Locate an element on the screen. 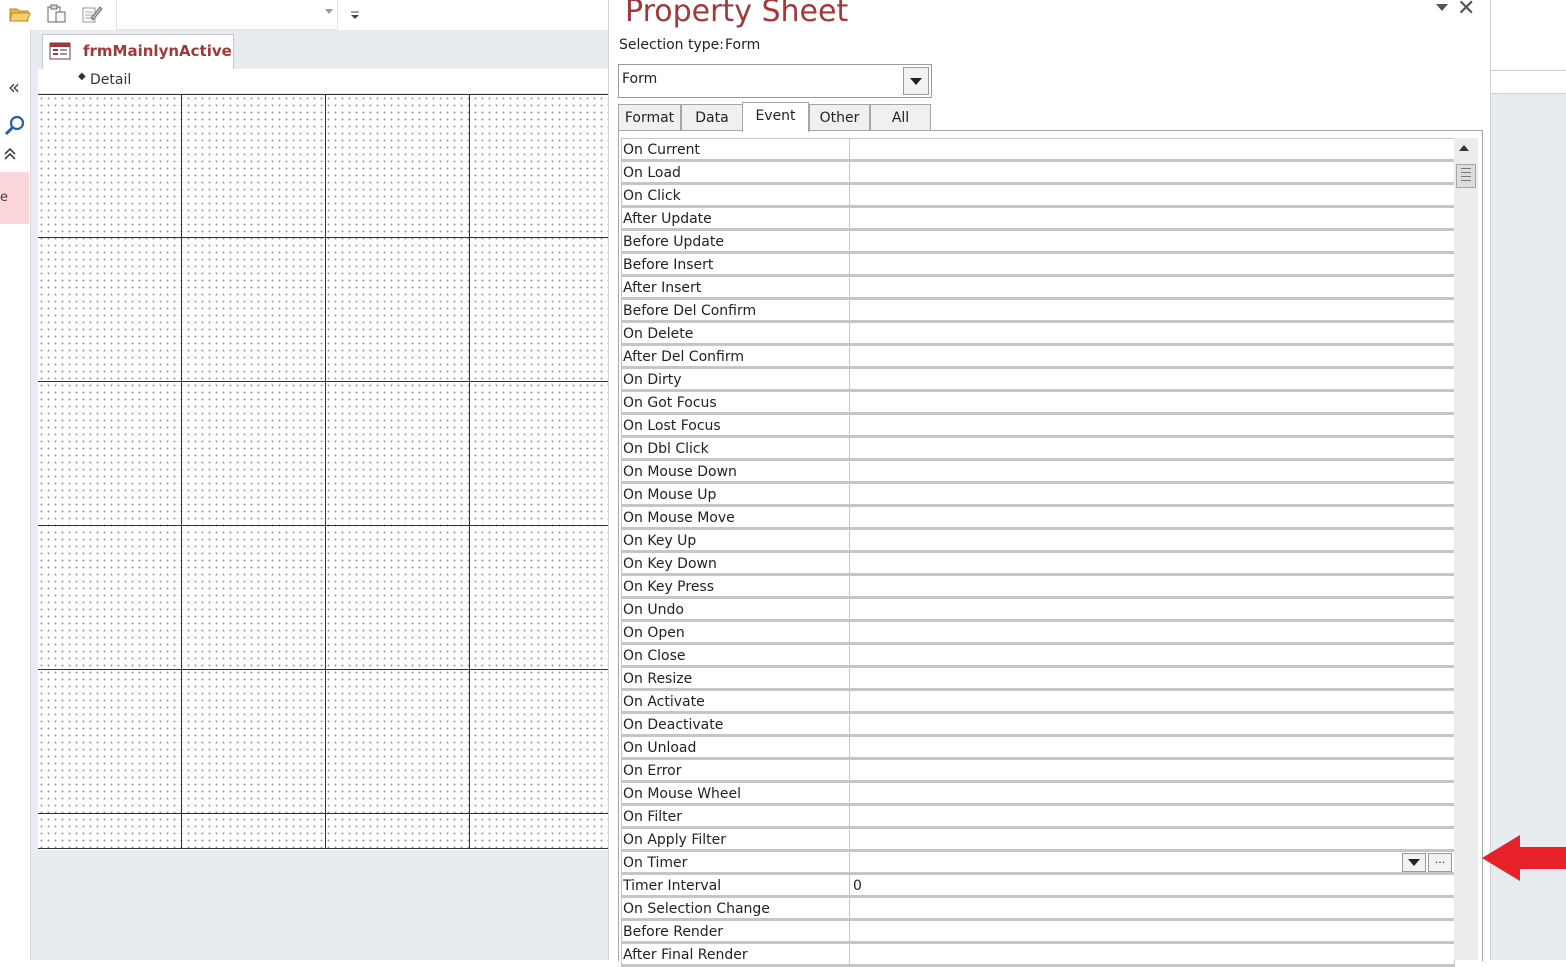 The image size is (1566, 967). scroll-thumb is located at coordinates (1466, 176).